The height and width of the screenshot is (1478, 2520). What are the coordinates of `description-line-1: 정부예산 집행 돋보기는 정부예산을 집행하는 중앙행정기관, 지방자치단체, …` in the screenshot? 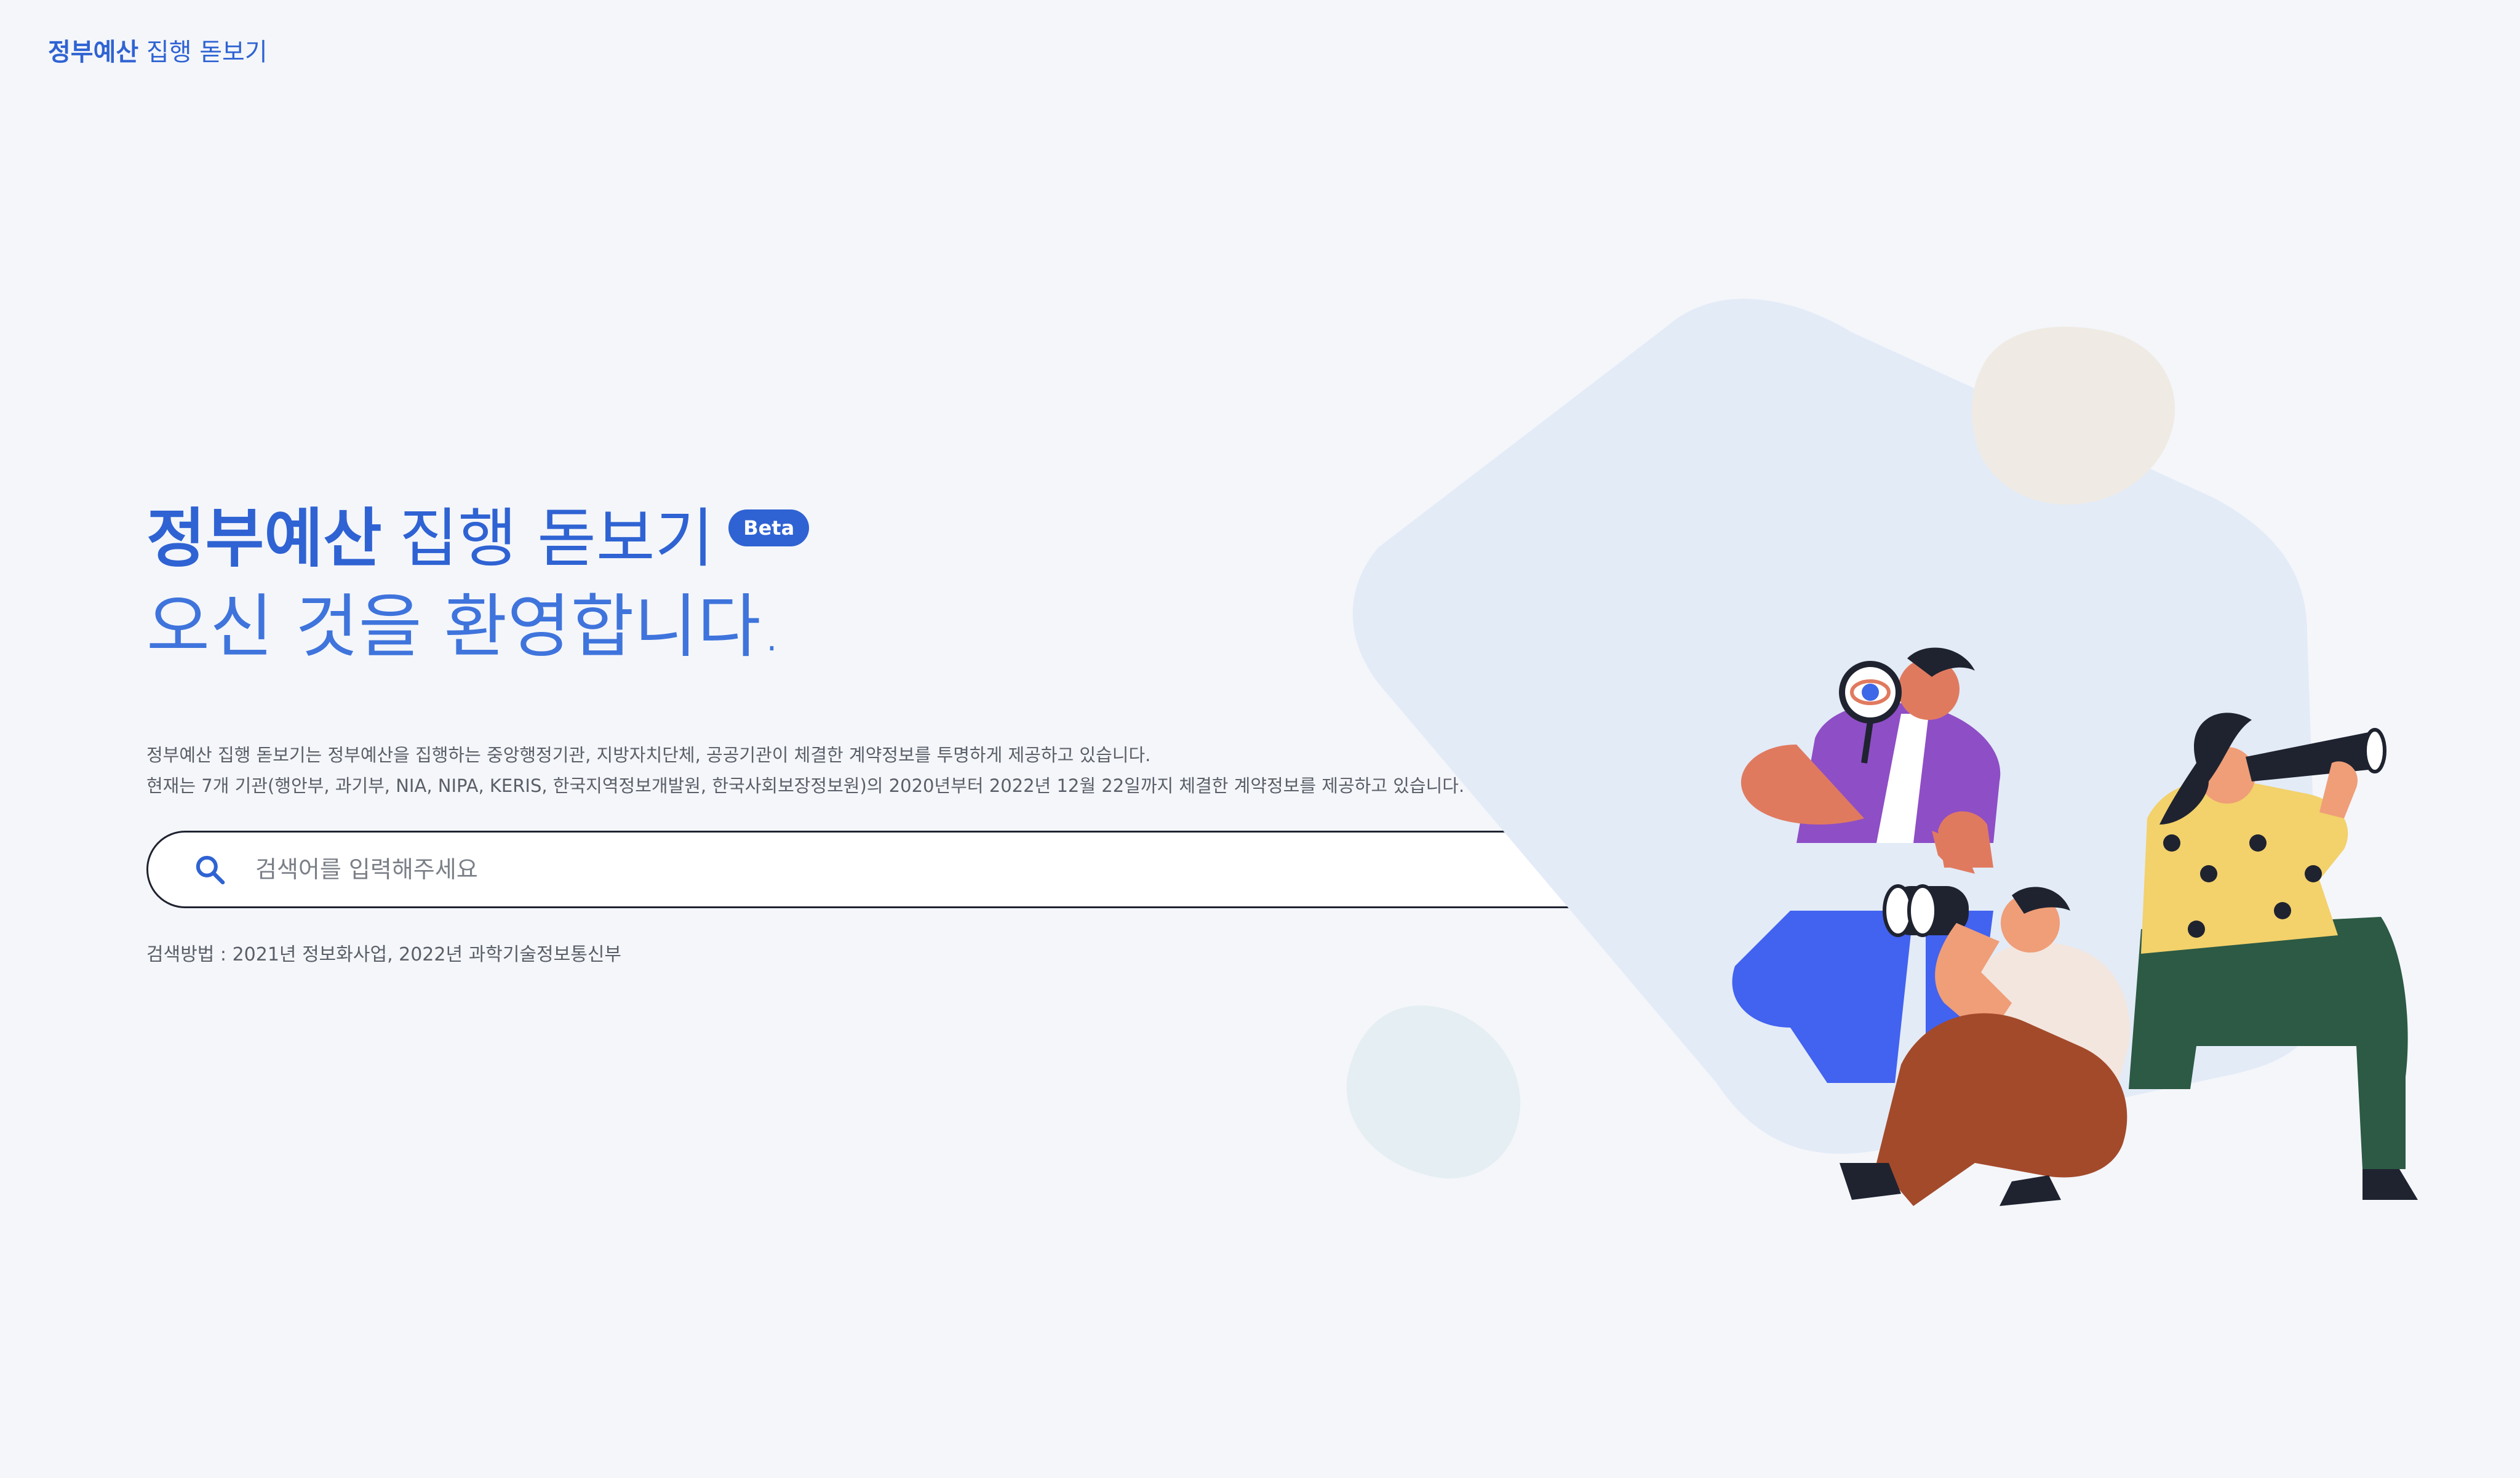 It's located at (648, 755).